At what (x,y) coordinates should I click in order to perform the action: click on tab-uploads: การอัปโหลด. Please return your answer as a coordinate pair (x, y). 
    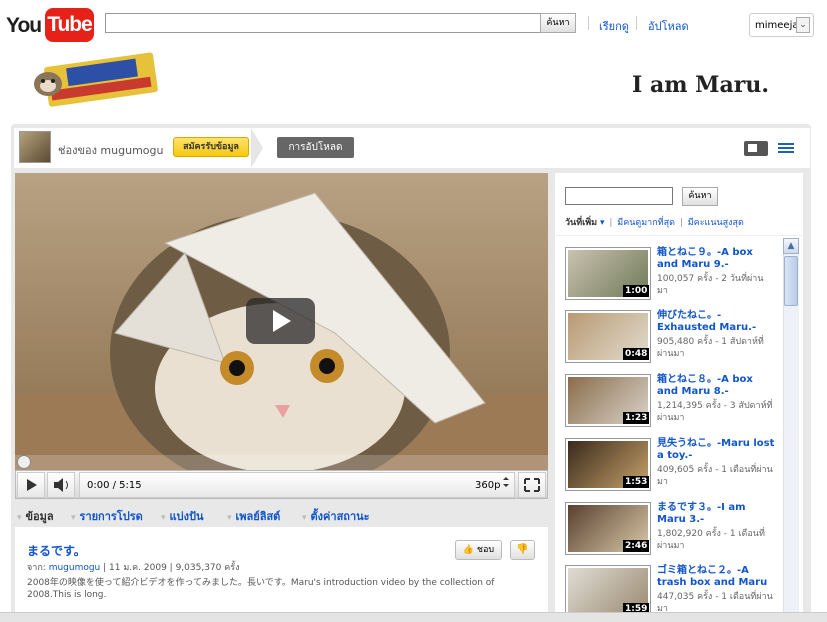
    Looking at the image, I should click on (315, 147).